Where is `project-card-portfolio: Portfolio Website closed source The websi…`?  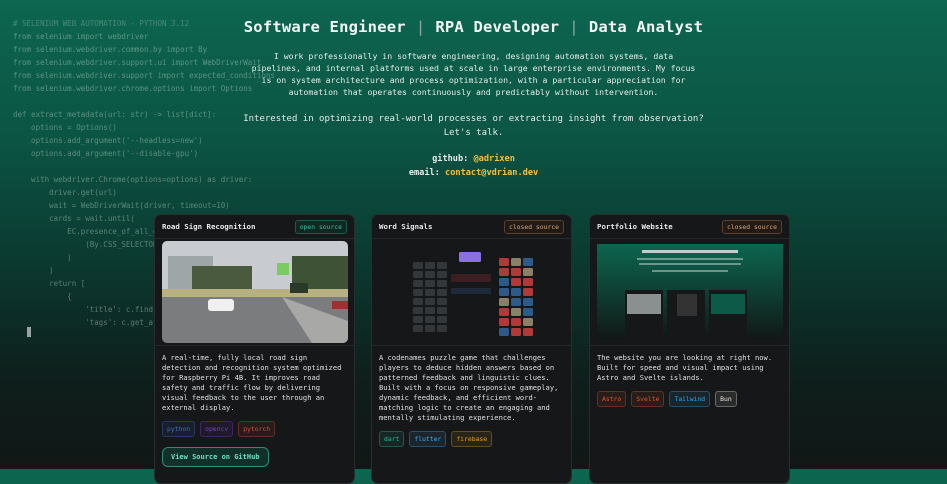
project-card-portfolio: Portfolio Website closed source The websi… is located at coordinates (689, 349).